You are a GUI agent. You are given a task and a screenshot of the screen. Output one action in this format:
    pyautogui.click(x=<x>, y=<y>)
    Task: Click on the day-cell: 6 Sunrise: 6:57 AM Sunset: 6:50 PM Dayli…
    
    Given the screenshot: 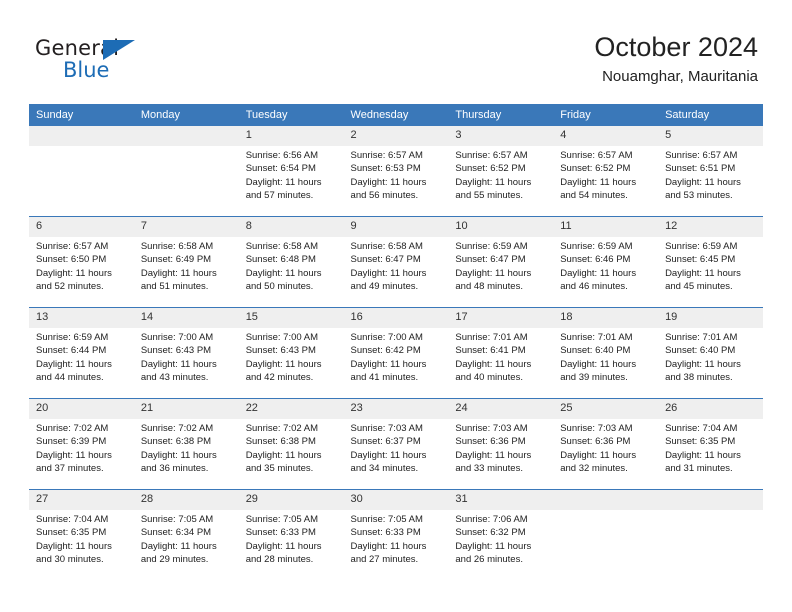 What is the action you would take?
    pyautogui.click(x=81, y=262)
    